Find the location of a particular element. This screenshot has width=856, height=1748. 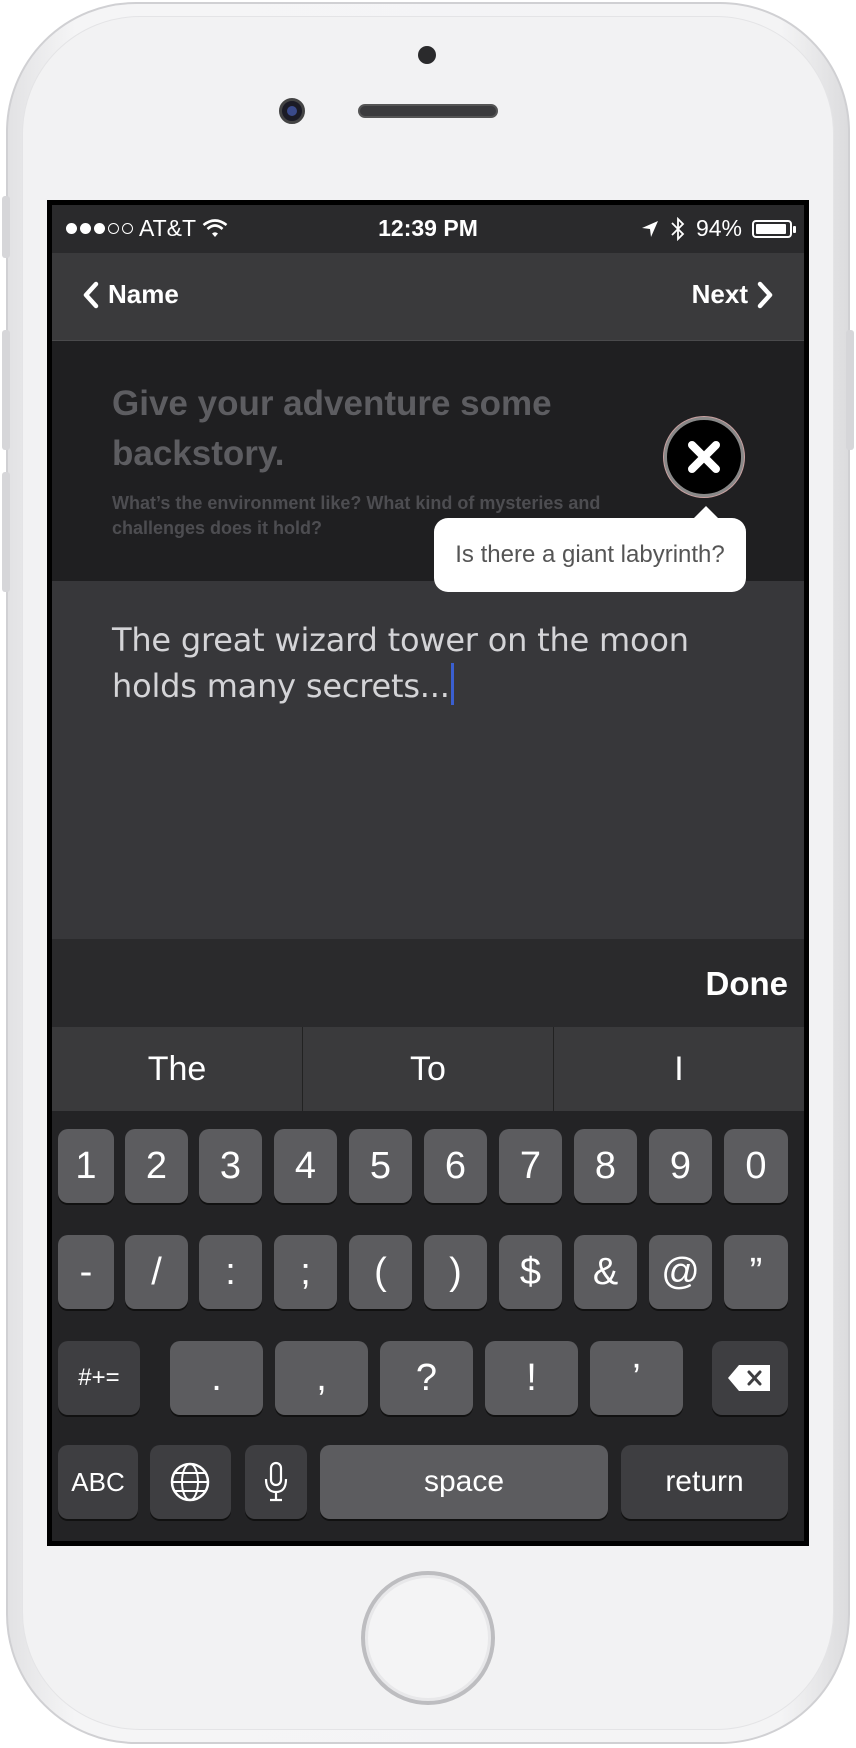

key: , is located at coordinates (321, 1378).